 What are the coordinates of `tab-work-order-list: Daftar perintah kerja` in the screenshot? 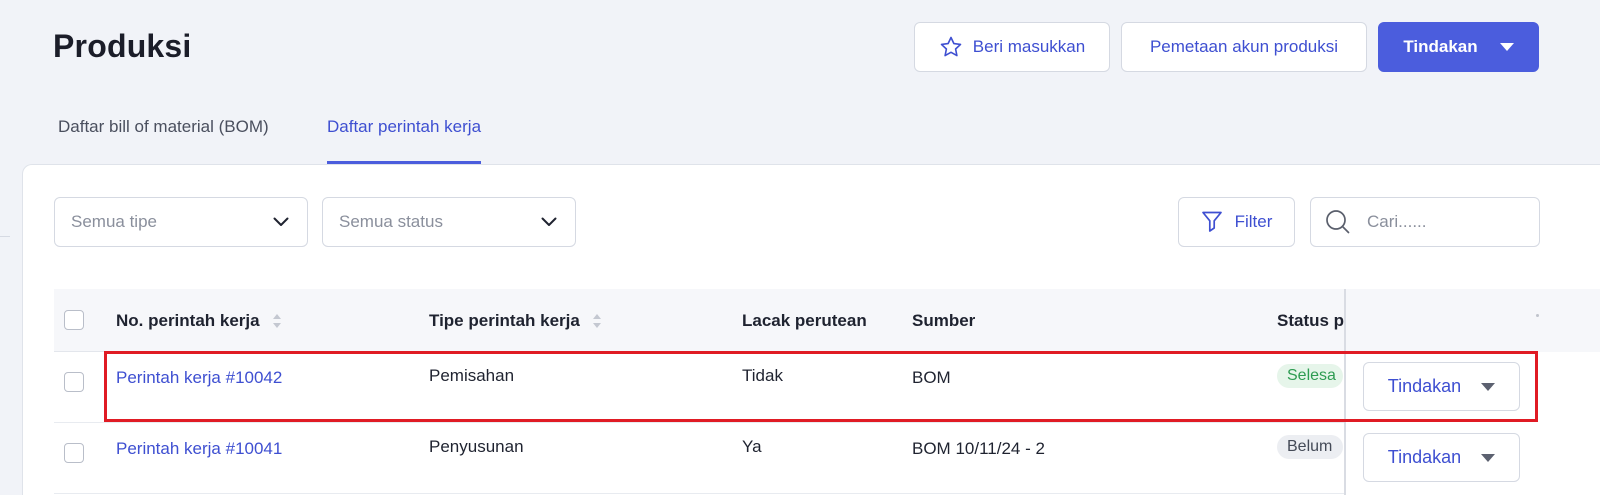 It's located at (404, 140).